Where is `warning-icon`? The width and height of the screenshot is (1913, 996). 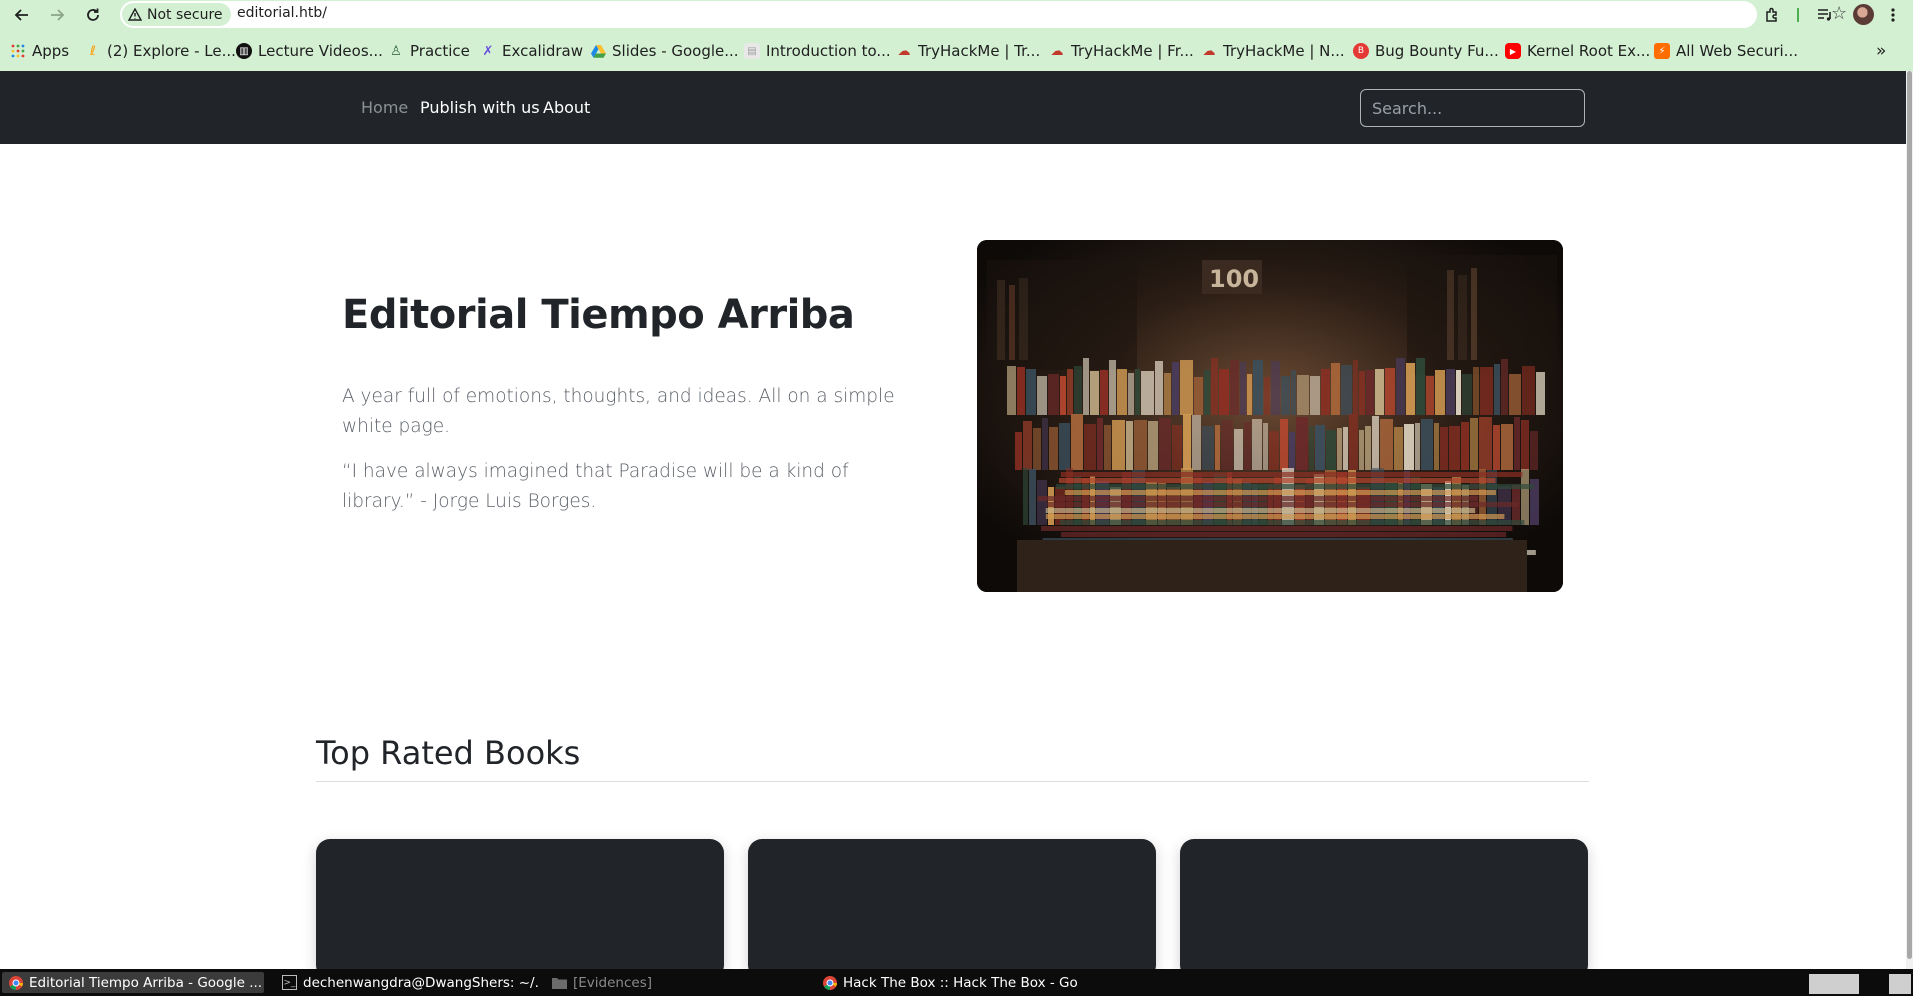 warning-icon is located at coordinates (135, 14).